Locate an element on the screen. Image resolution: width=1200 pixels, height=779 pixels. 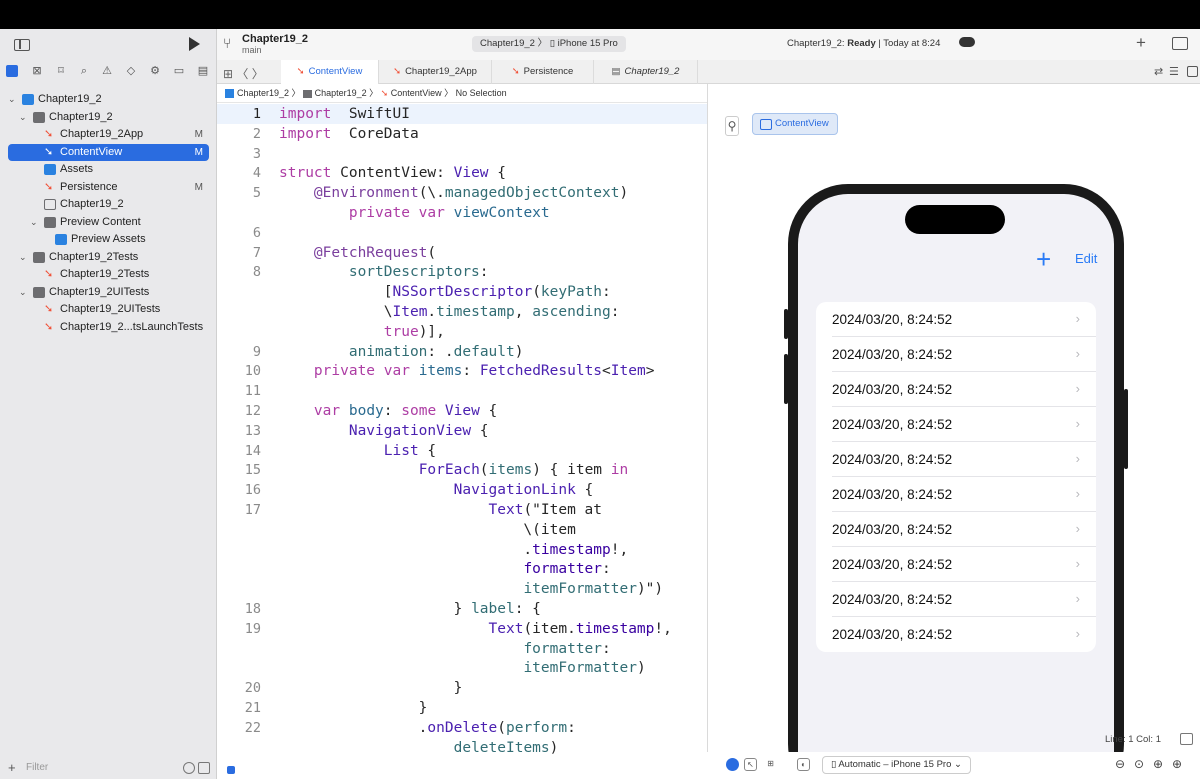
code-line: \Item.timestamp, ascending: is located at coordinates (449, 312).